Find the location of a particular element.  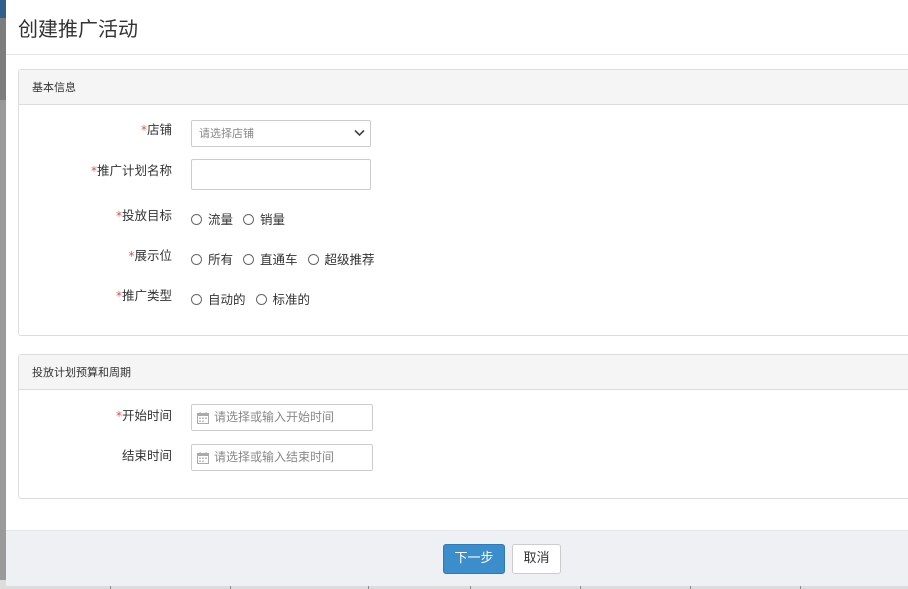

goal-option-label: 销量 is located at coordinates (273, 219).